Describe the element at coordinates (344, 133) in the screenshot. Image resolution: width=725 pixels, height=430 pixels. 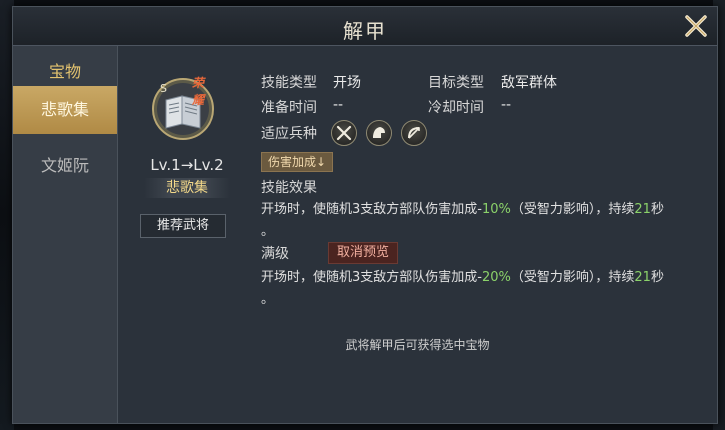
I see `crossed-swords-icon` at that location.